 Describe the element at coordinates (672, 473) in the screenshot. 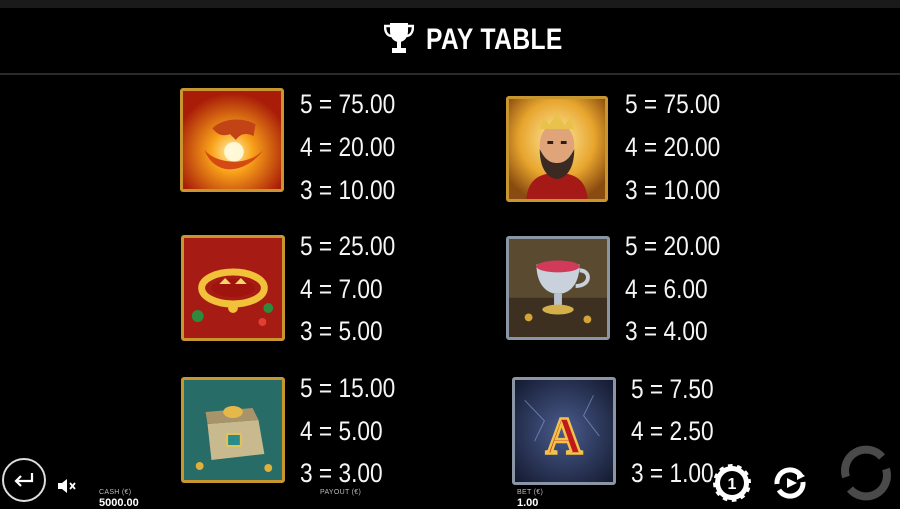

I see `ace-payout-3: 3 = 1.00` at that location.